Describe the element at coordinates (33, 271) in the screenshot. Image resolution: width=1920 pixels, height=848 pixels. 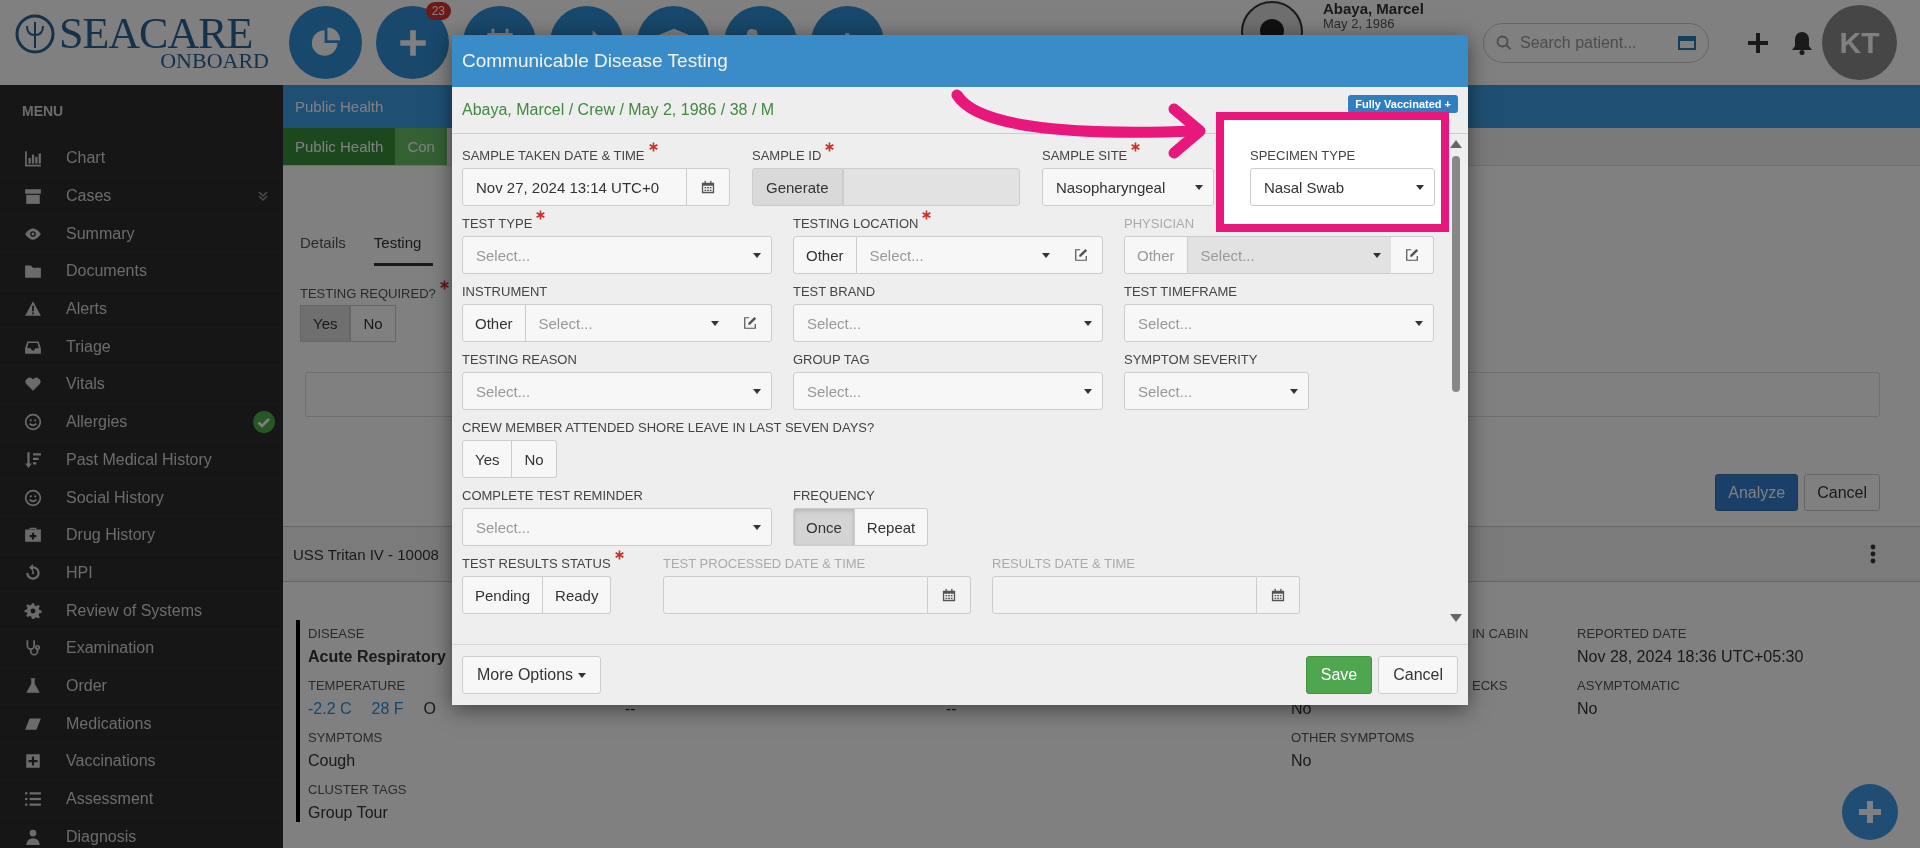
I see `folder-icon` at that location.